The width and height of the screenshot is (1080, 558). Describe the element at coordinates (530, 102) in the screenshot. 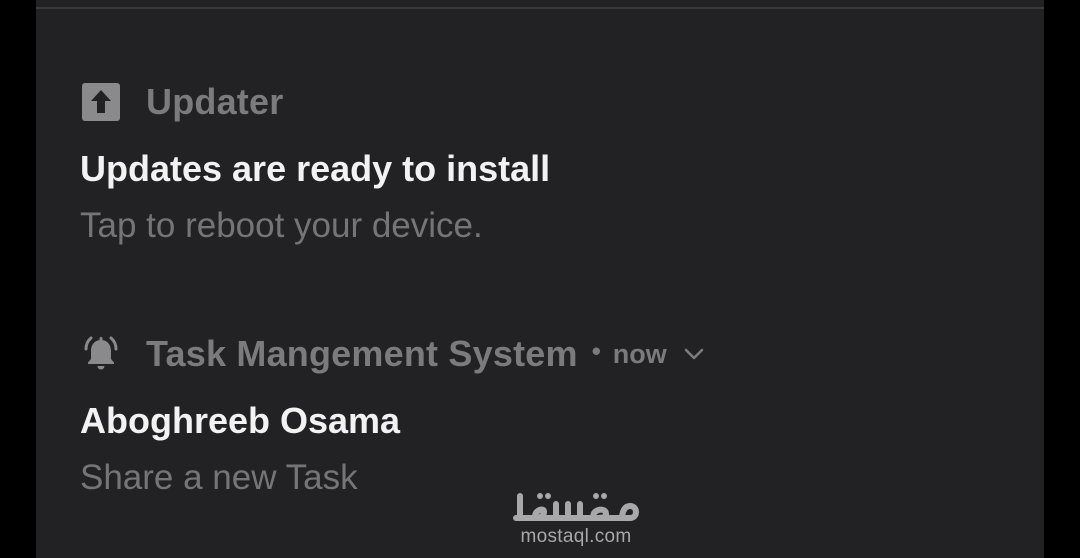

I see `notification-header: Updater` at that location.